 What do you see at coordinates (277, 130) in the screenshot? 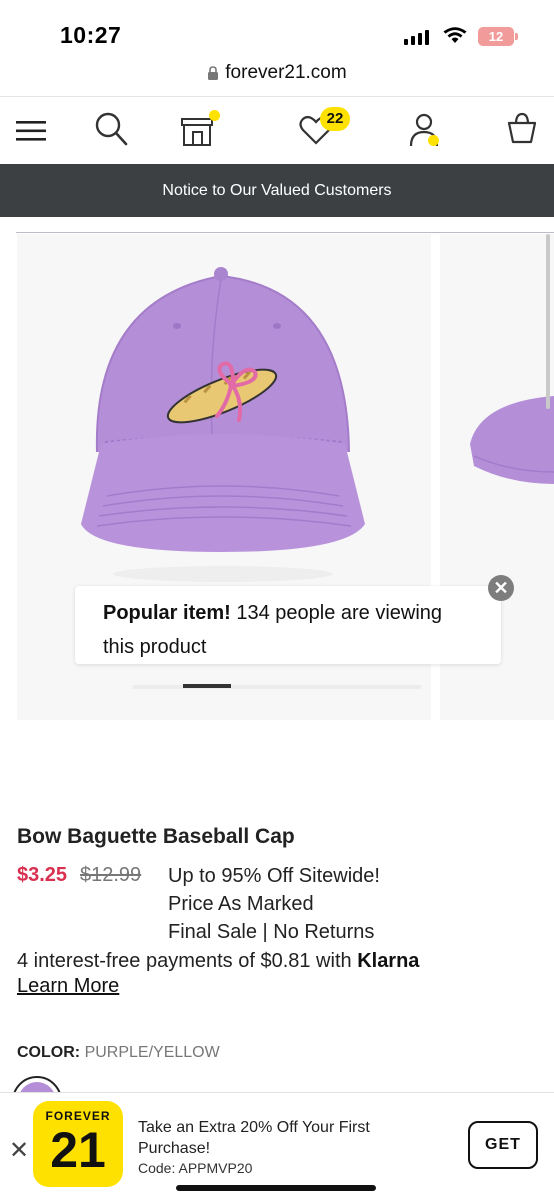
I see `site-header: 22` at bounding box center [277, 130].